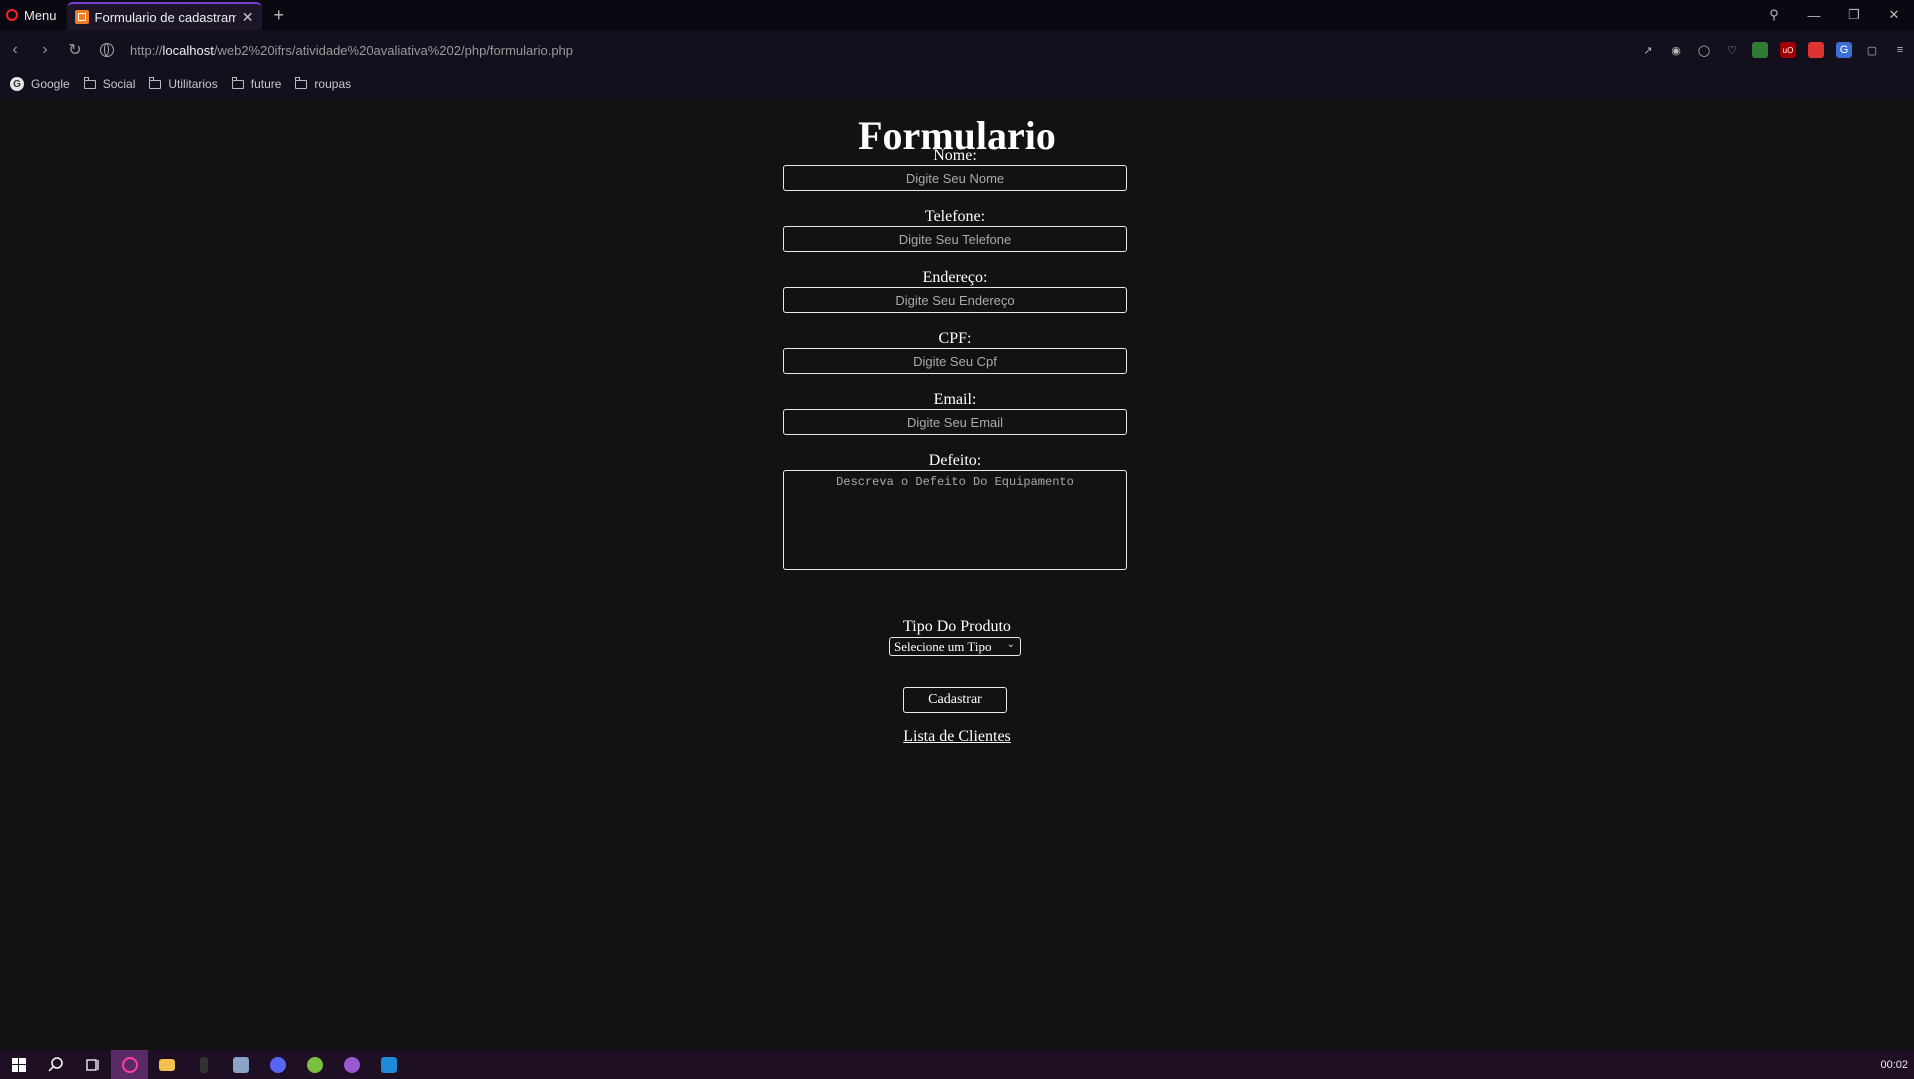 This screenshot has width=1914, height=1079. I want to click on email-input, so click(955, 422).